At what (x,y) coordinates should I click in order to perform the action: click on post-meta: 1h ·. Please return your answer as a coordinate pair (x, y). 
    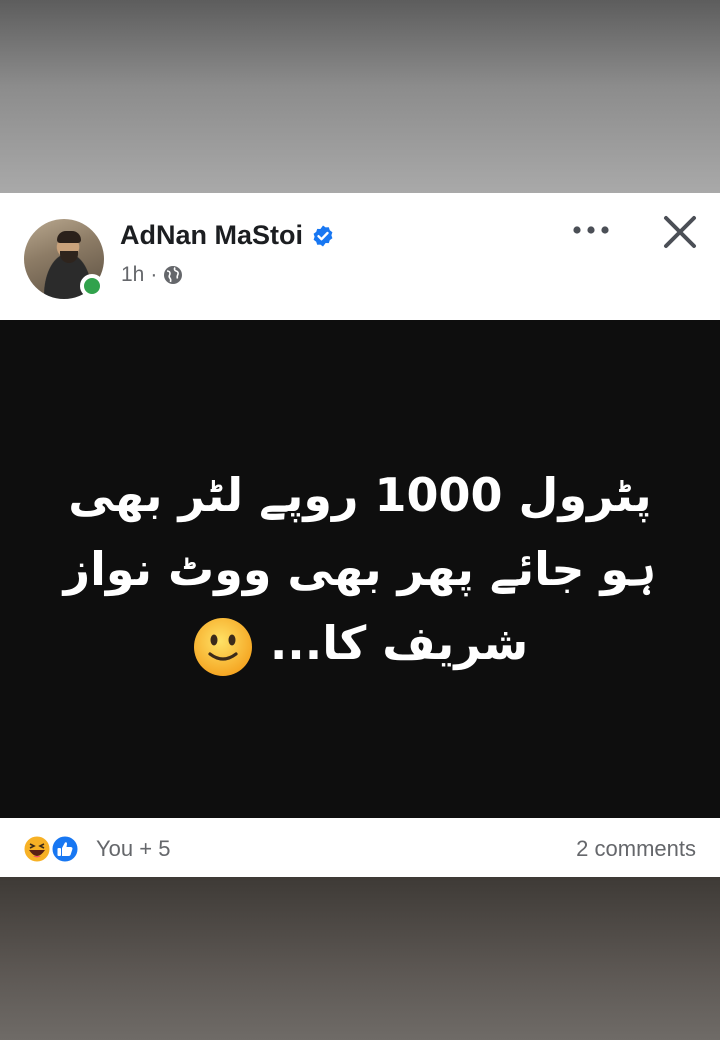
    Looking at the image, I should click on (152, 275).